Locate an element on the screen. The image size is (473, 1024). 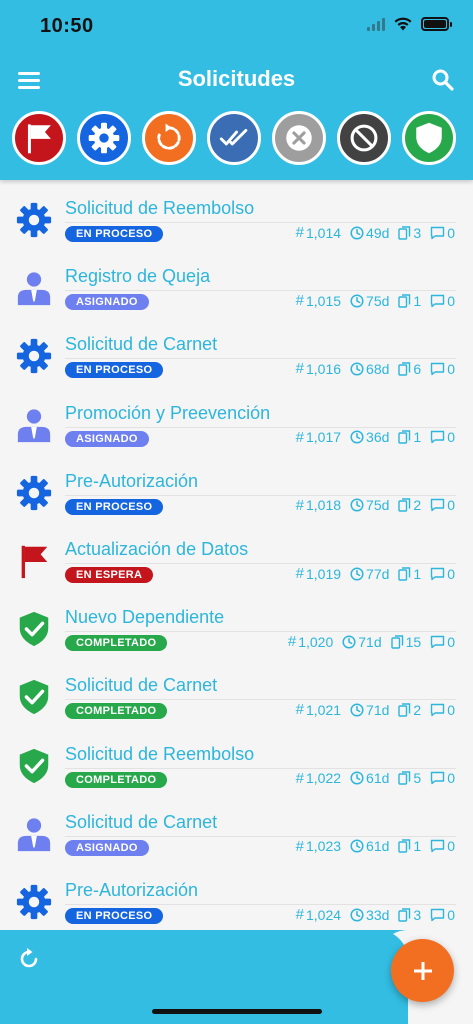
request-meta: #1,018 75d 2 0 is located at coordinates (375, 505).